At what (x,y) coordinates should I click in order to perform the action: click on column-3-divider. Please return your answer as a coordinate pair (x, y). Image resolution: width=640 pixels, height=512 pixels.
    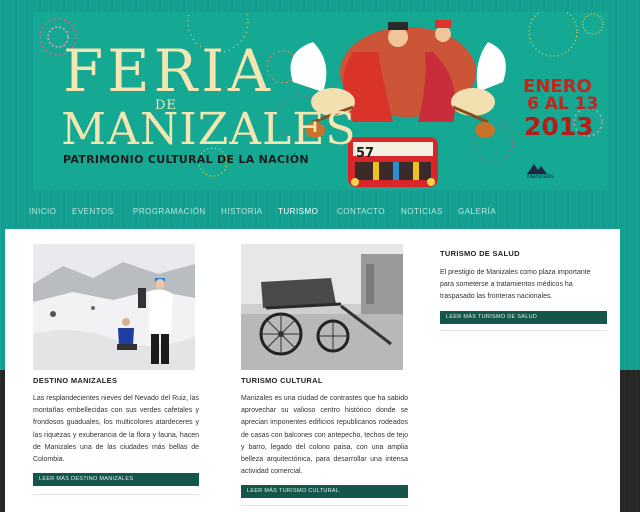
    Looking at the image, I should click on (523, 330).